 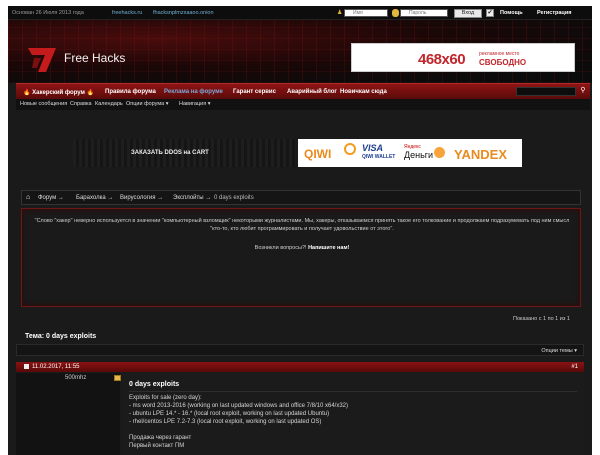 What do you see at coordinates (280, 248) in the screenshot?
I see `notice-question: Возникли вопросы?!` at bounding box center [280, 248].